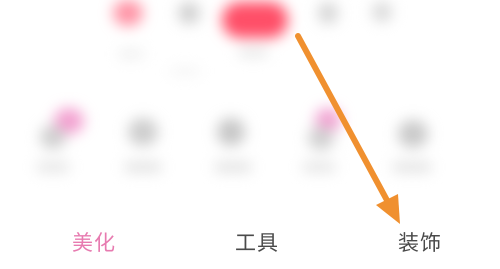  What do you see at coordinates (420, 242) in the screenshot?
I see `tab-decorate: 装饰` at bounding box center [420, 242].